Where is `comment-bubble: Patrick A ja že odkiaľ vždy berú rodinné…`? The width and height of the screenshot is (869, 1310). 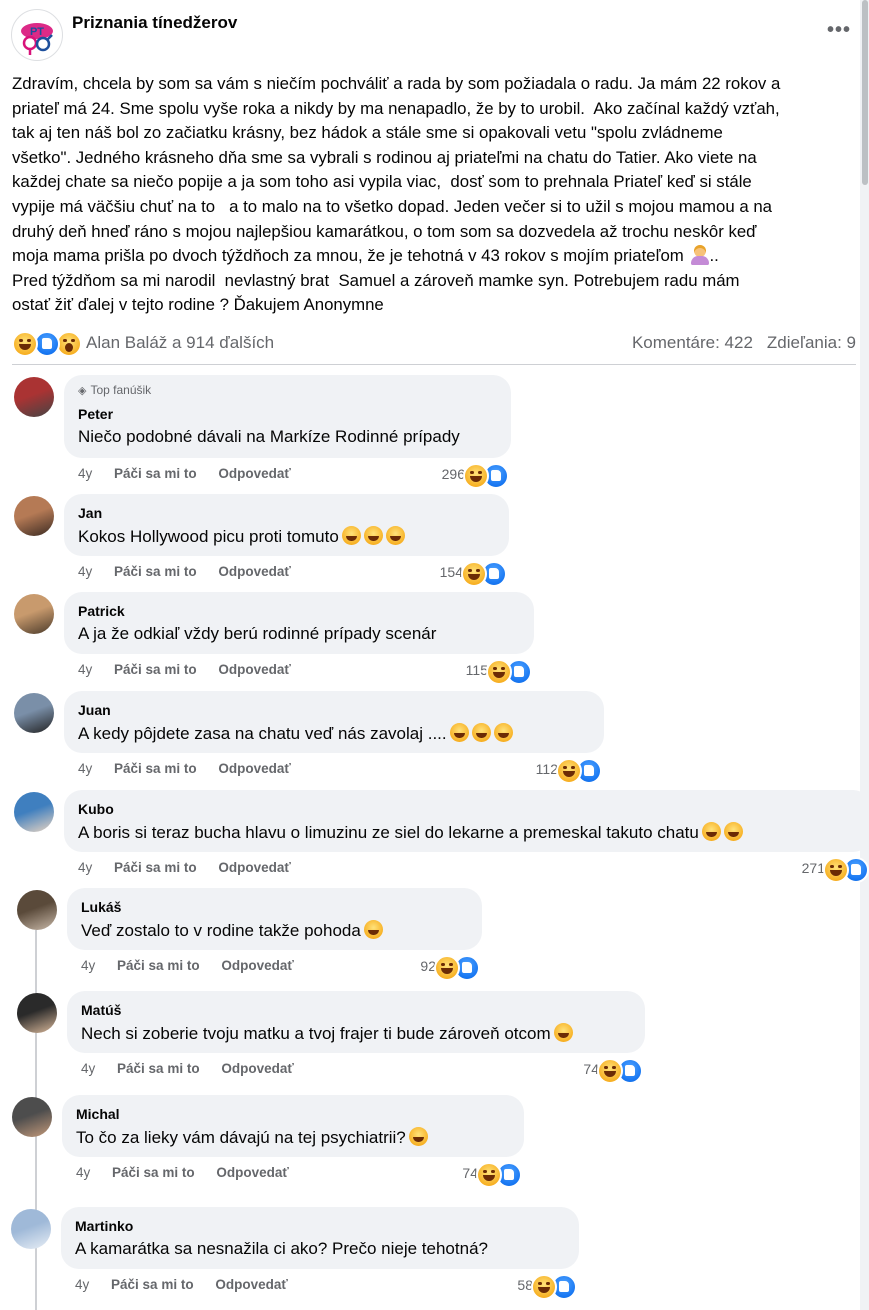
comment-bubble: Patrick A ja že odkiaľ vždy berú rodinné… is located at coordinates (299, 623).